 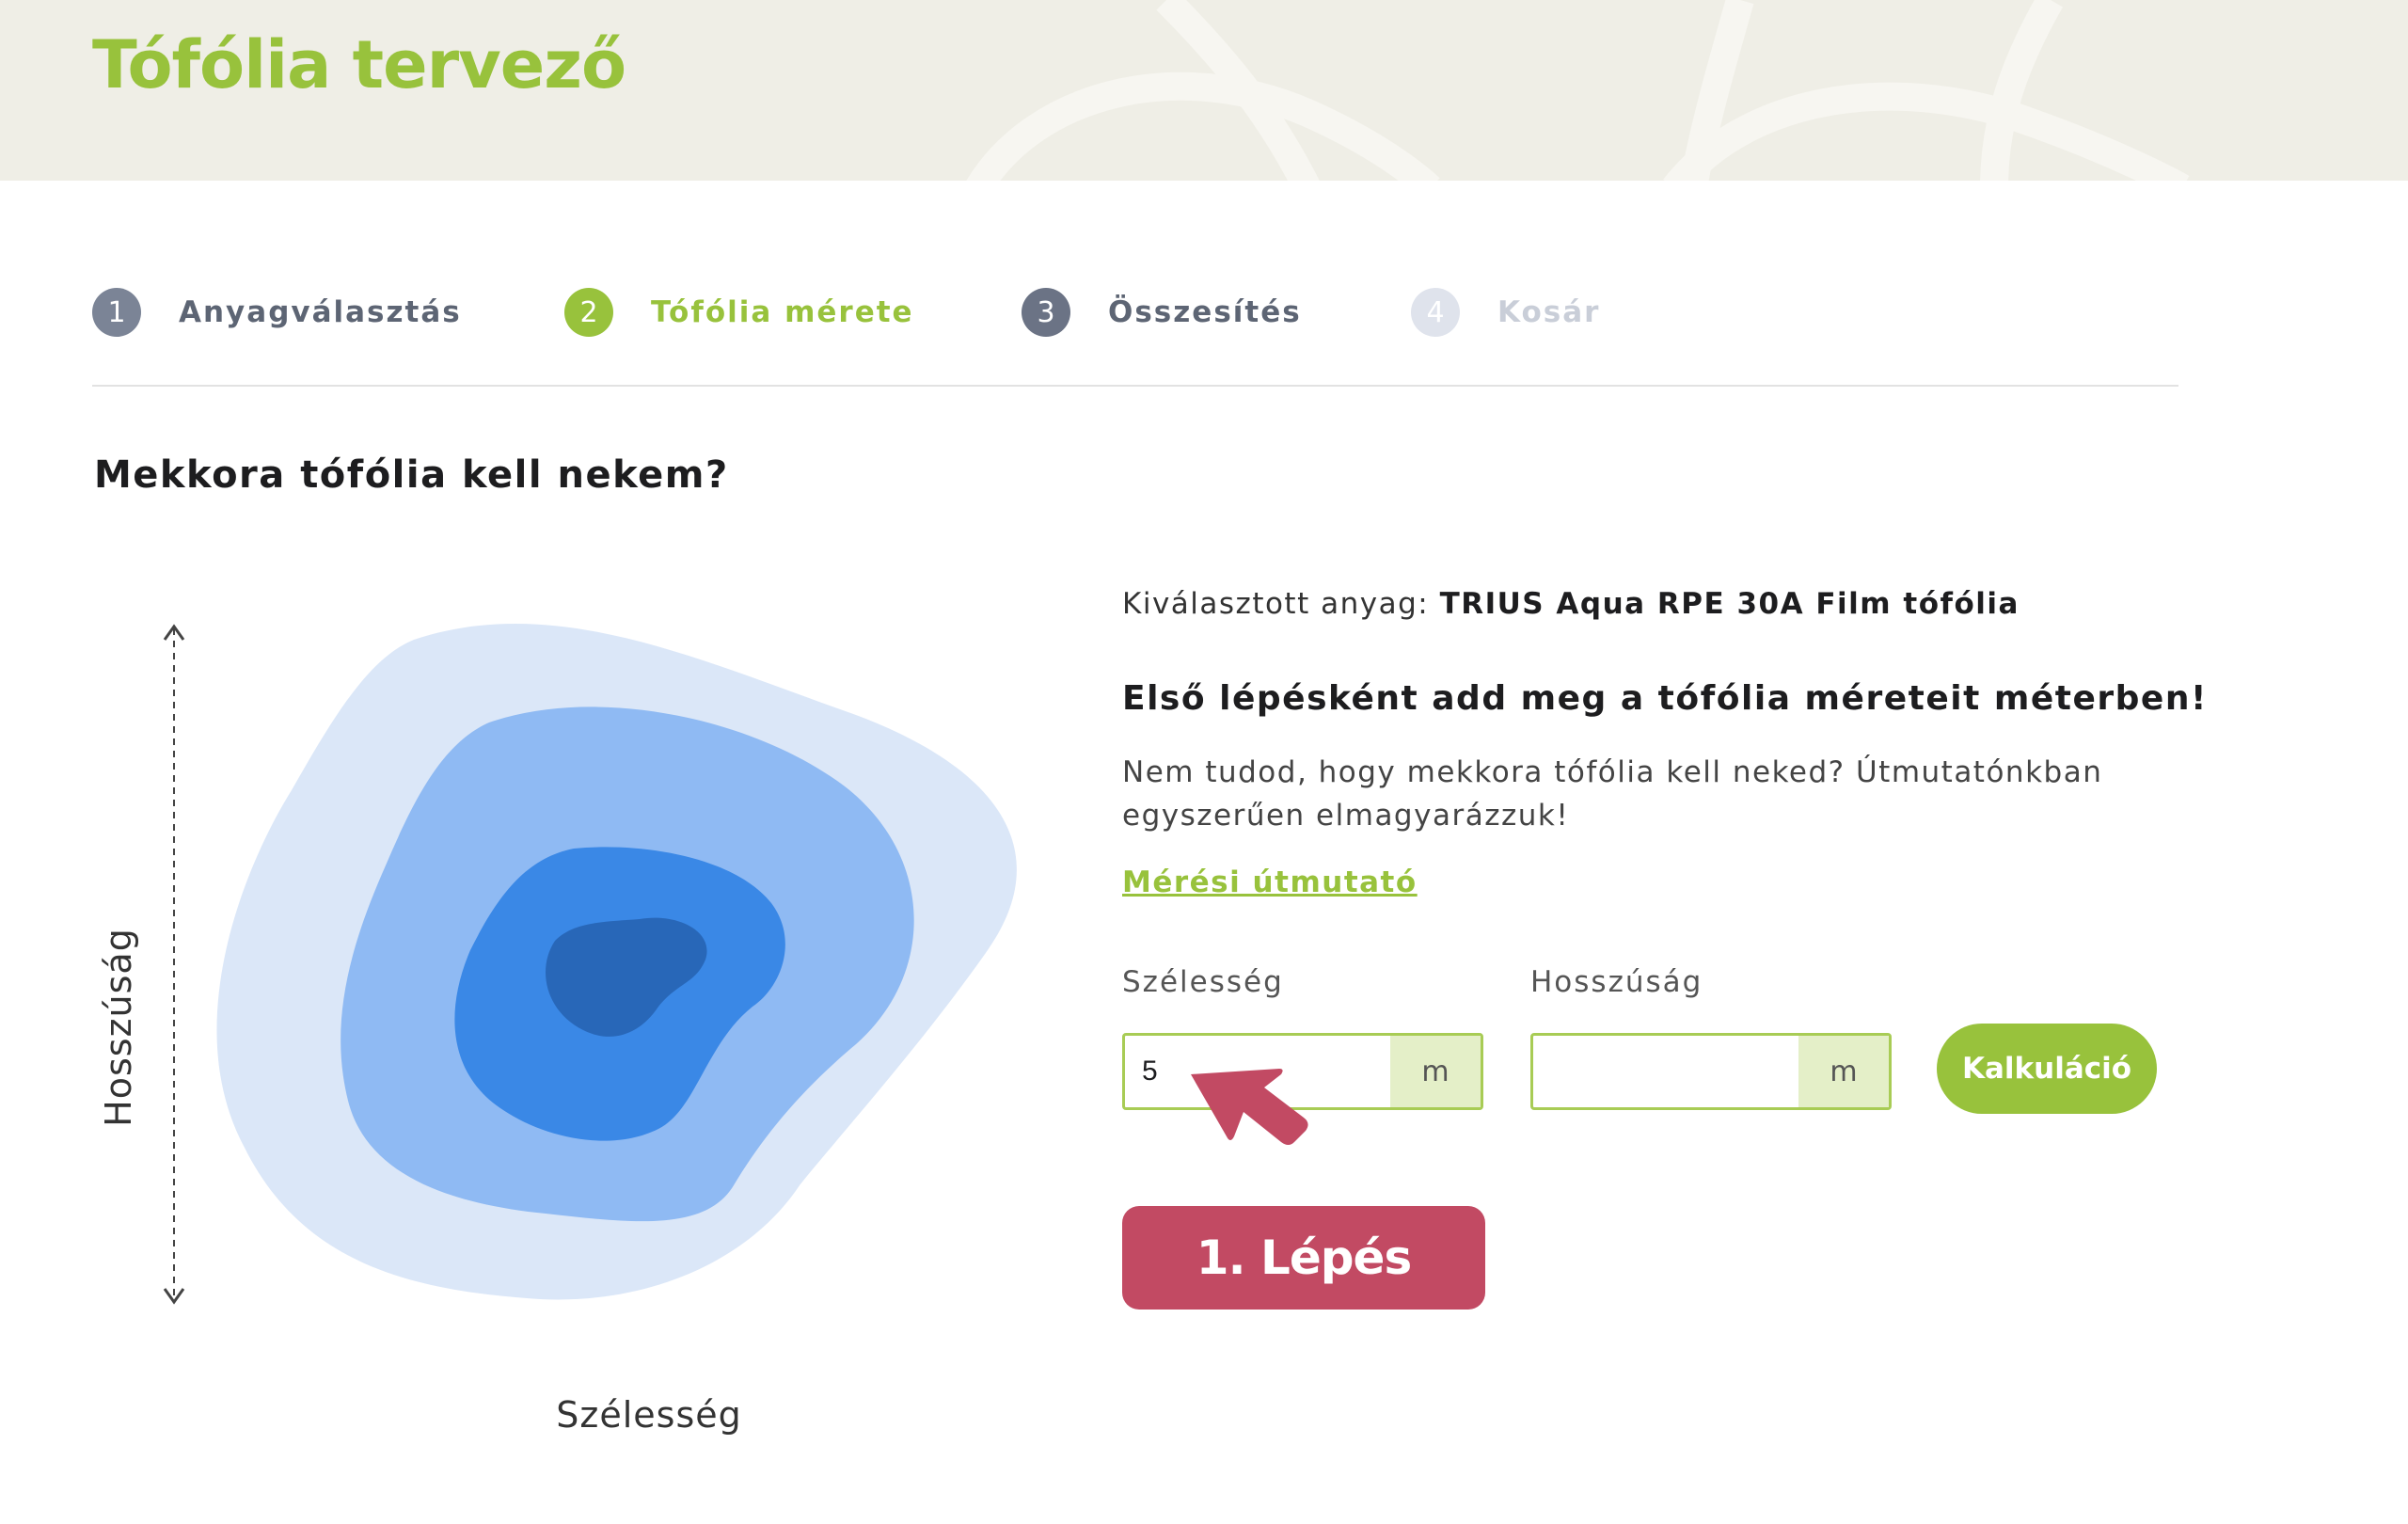 I want to click on step-item-osszesites: 3 Összesítés, so click(x=1162, y=312).